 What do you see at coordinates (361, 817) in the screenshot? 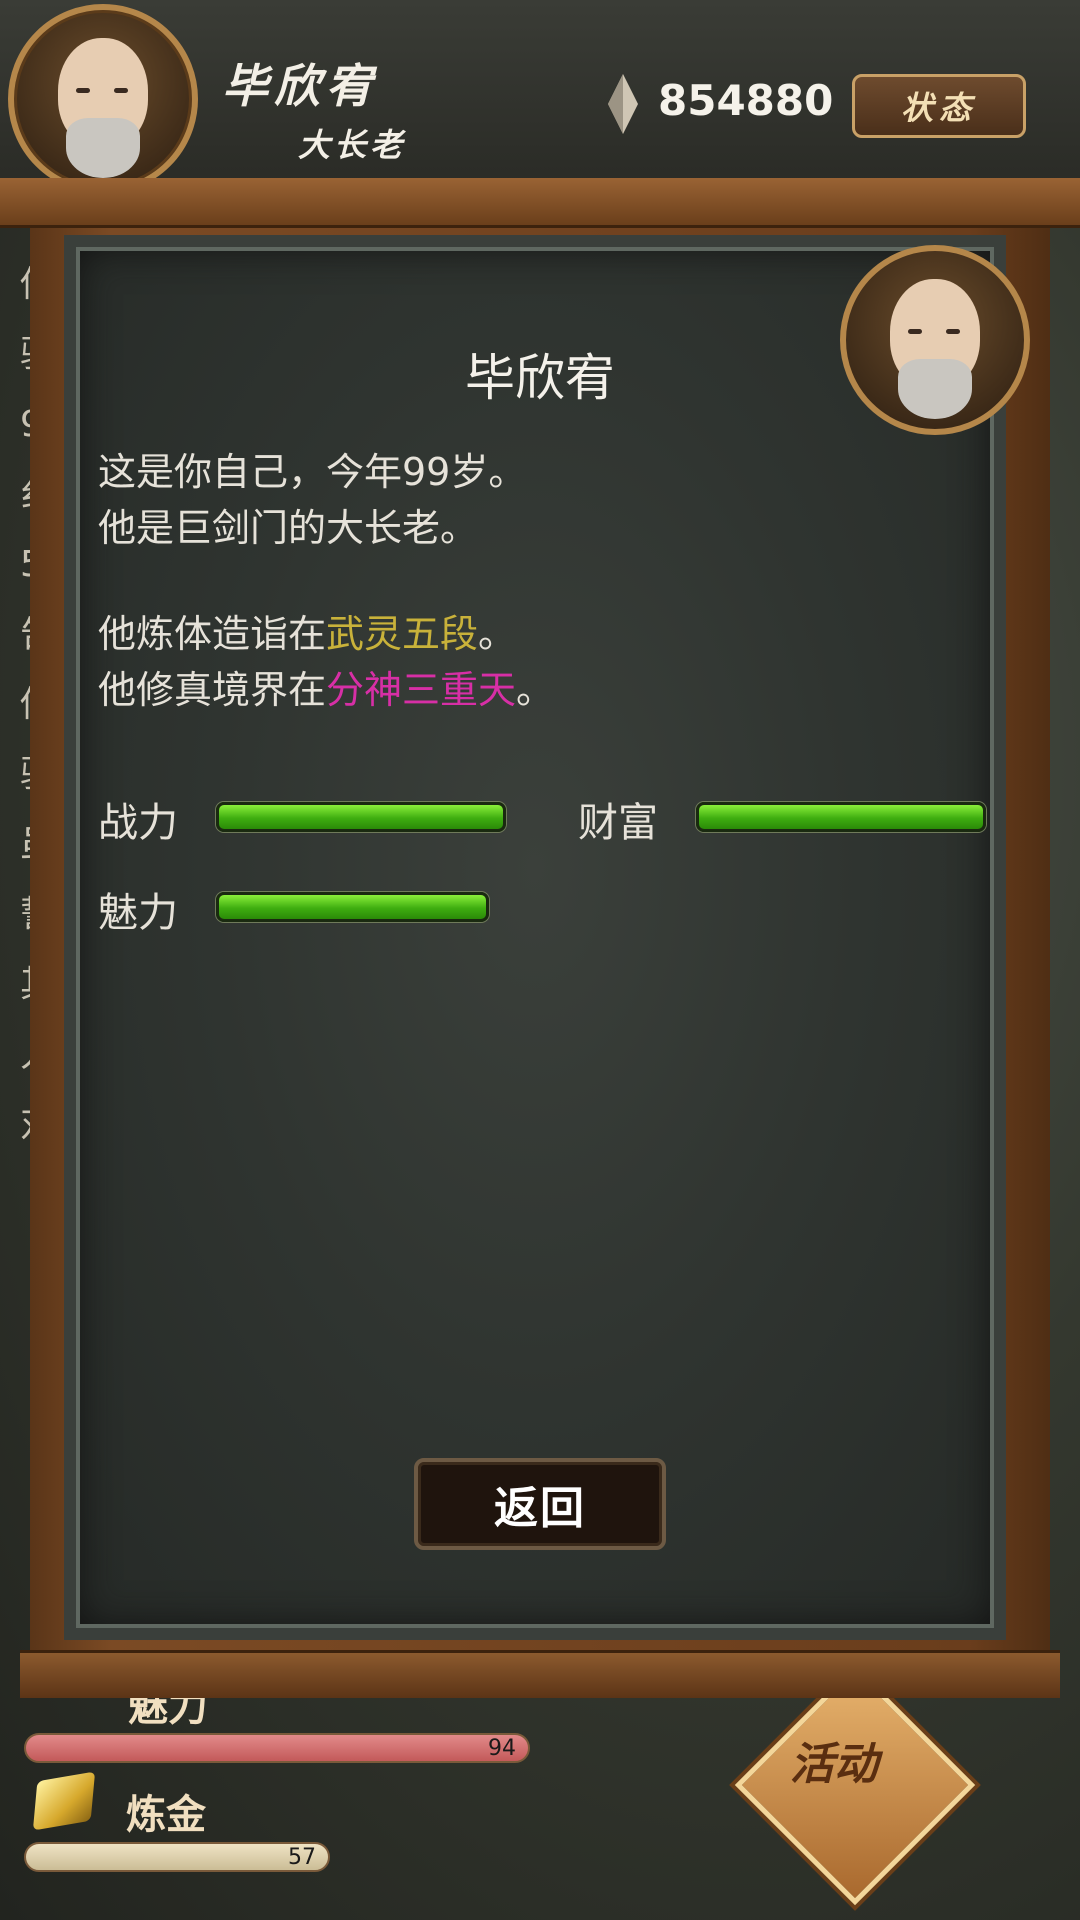
I see `combat-power-bar` at bounding box center [361, 817].